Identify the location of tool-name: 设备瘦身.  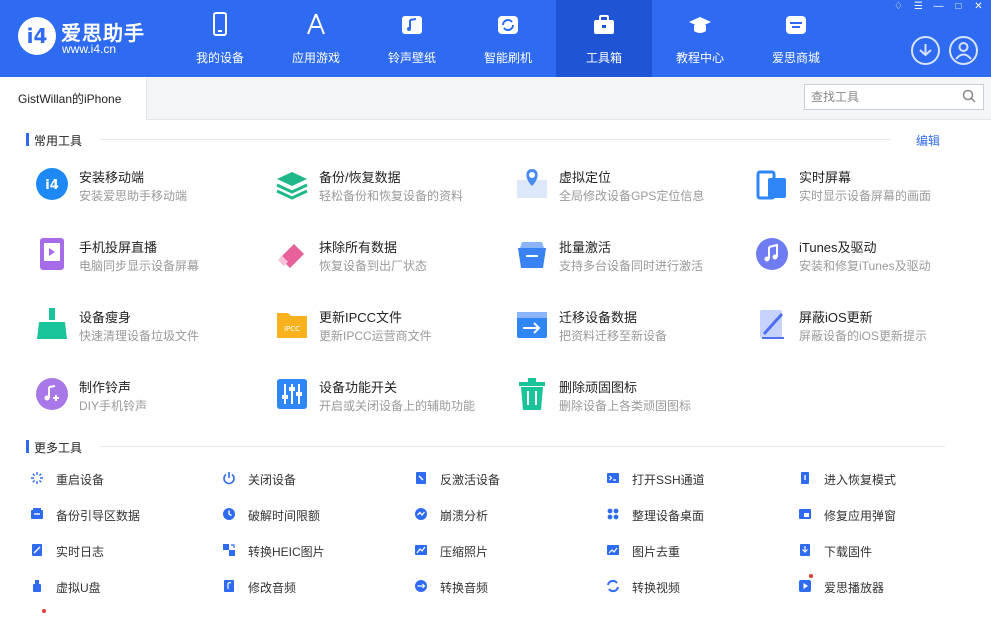
(105, 317).